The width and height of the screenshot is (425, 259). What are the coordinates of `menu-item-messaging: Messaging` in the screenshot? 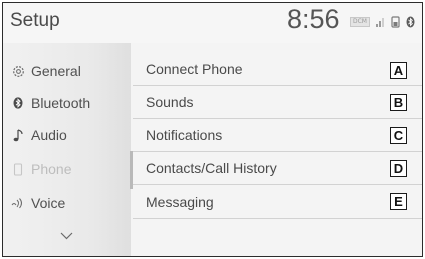 It's located at (277, 202).